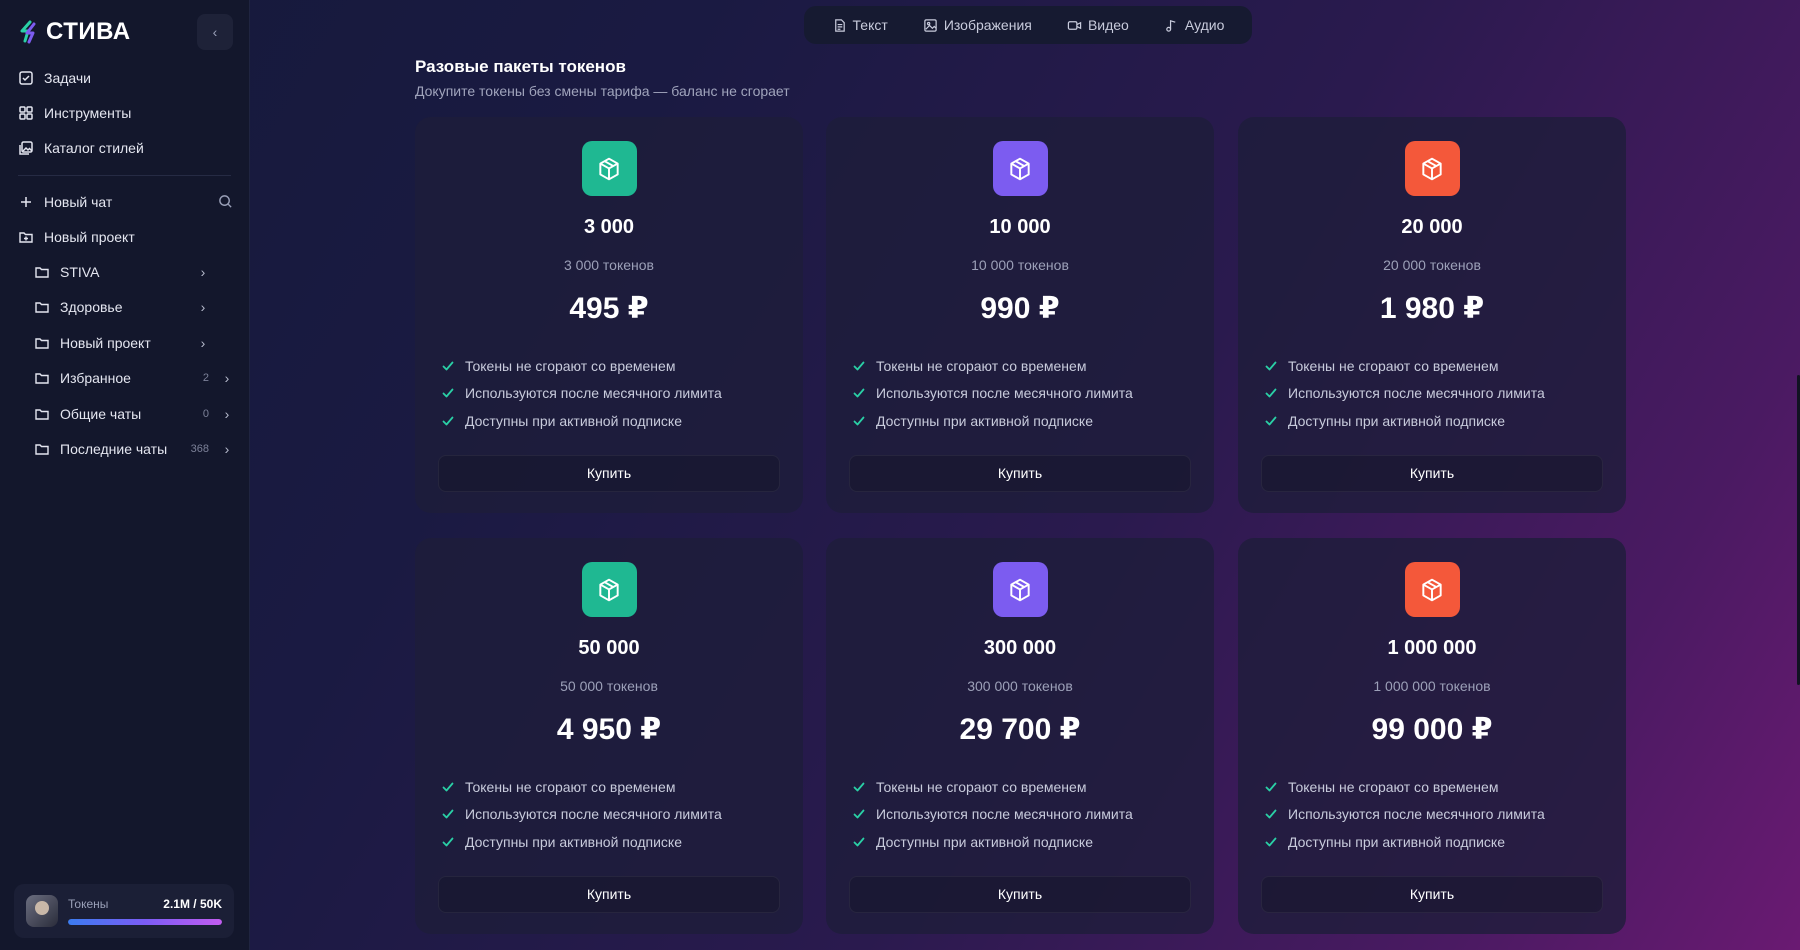 This screenshot has height=950, width=1800. Describe the element at coordinates (124, 77) in the screenshot. I see `sidebar-item-tasks: Задачи` at that location.